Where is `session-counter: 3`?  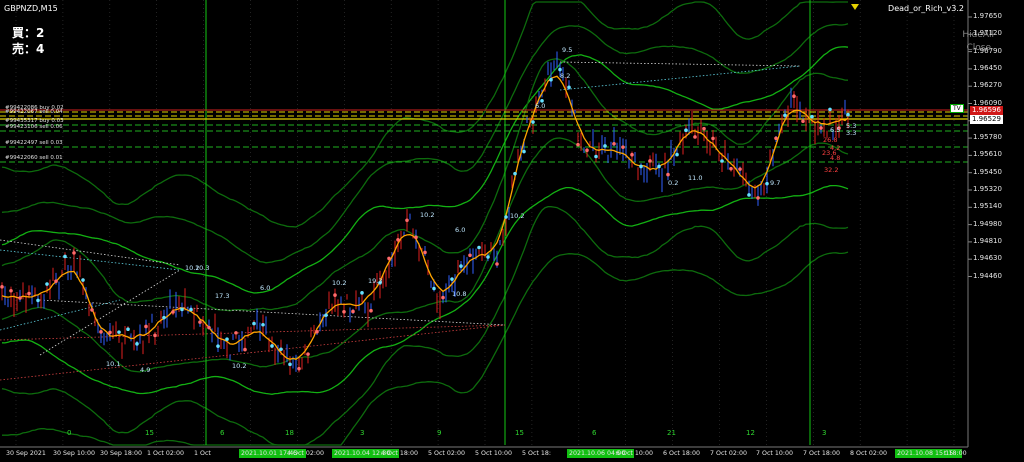 session-counter: 3 is located at coordinates (824, 433).